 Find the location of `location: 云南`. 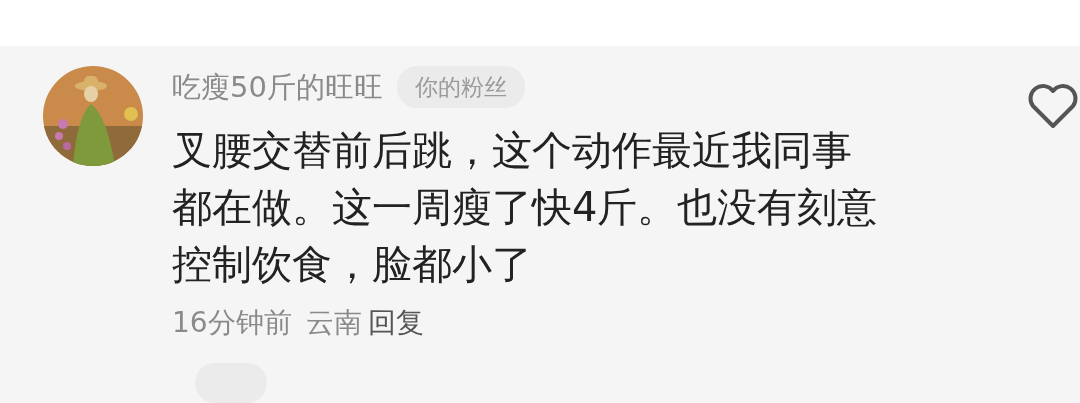

location: 云南 is located at coordinates (333, 323).